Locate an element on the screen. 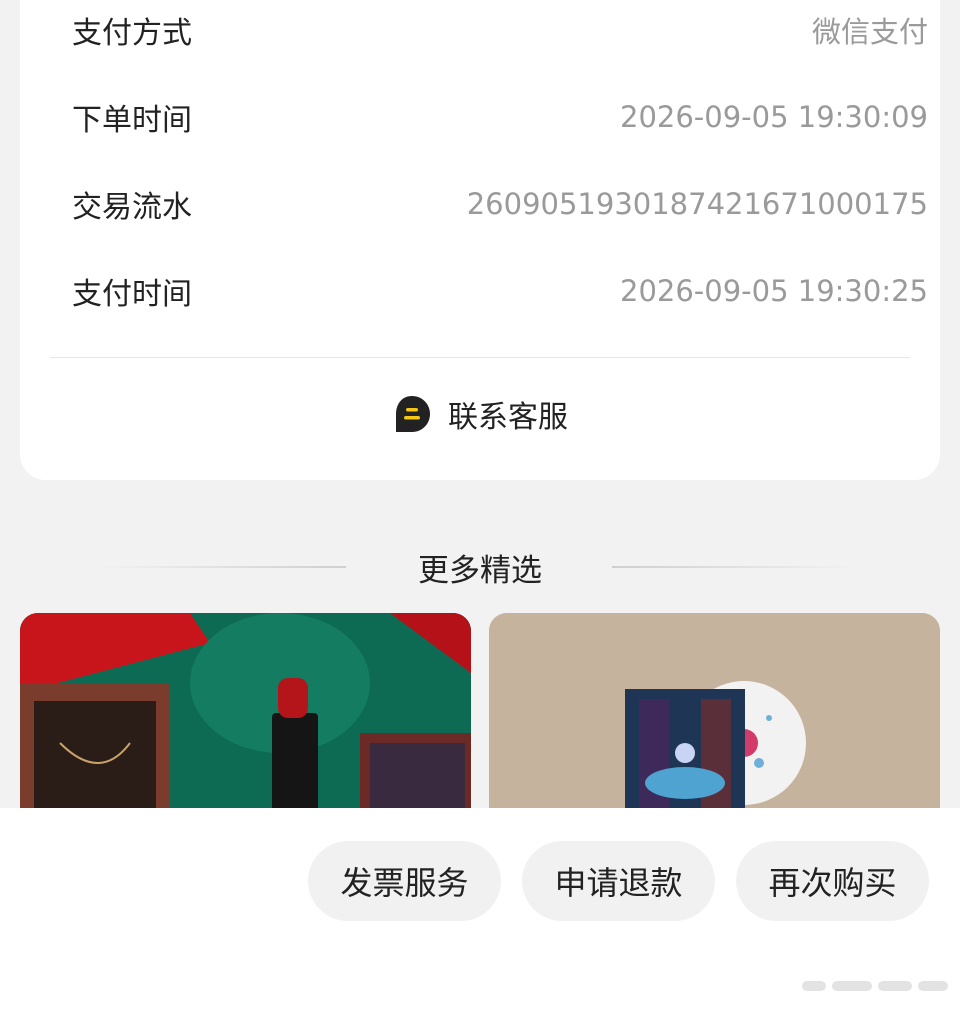 This screenshot has width=960, height=1009. transaction-id-value: 2609051930187421671000175 is located at coordinates (697, 204).